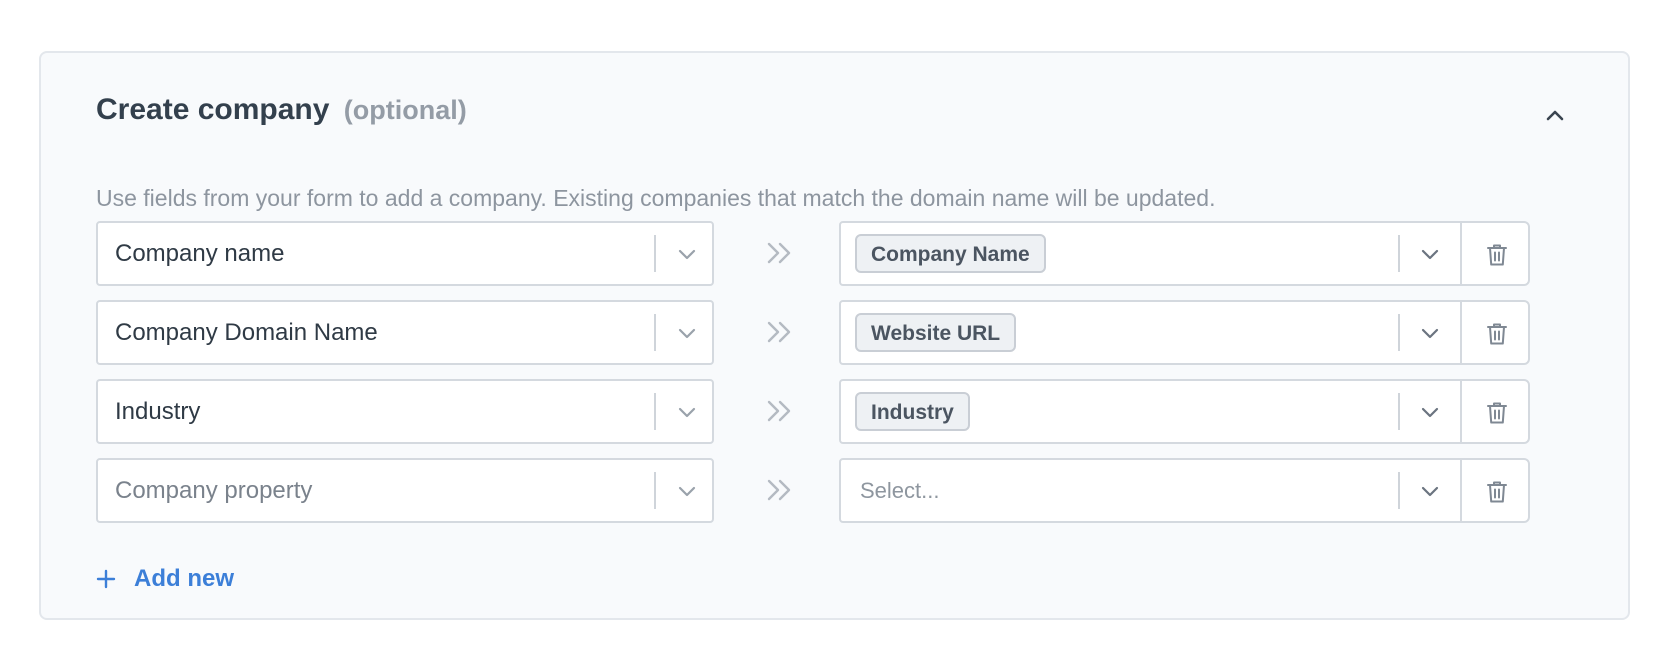  I want to click on section-title: Create company (optional), so click(281, 110).